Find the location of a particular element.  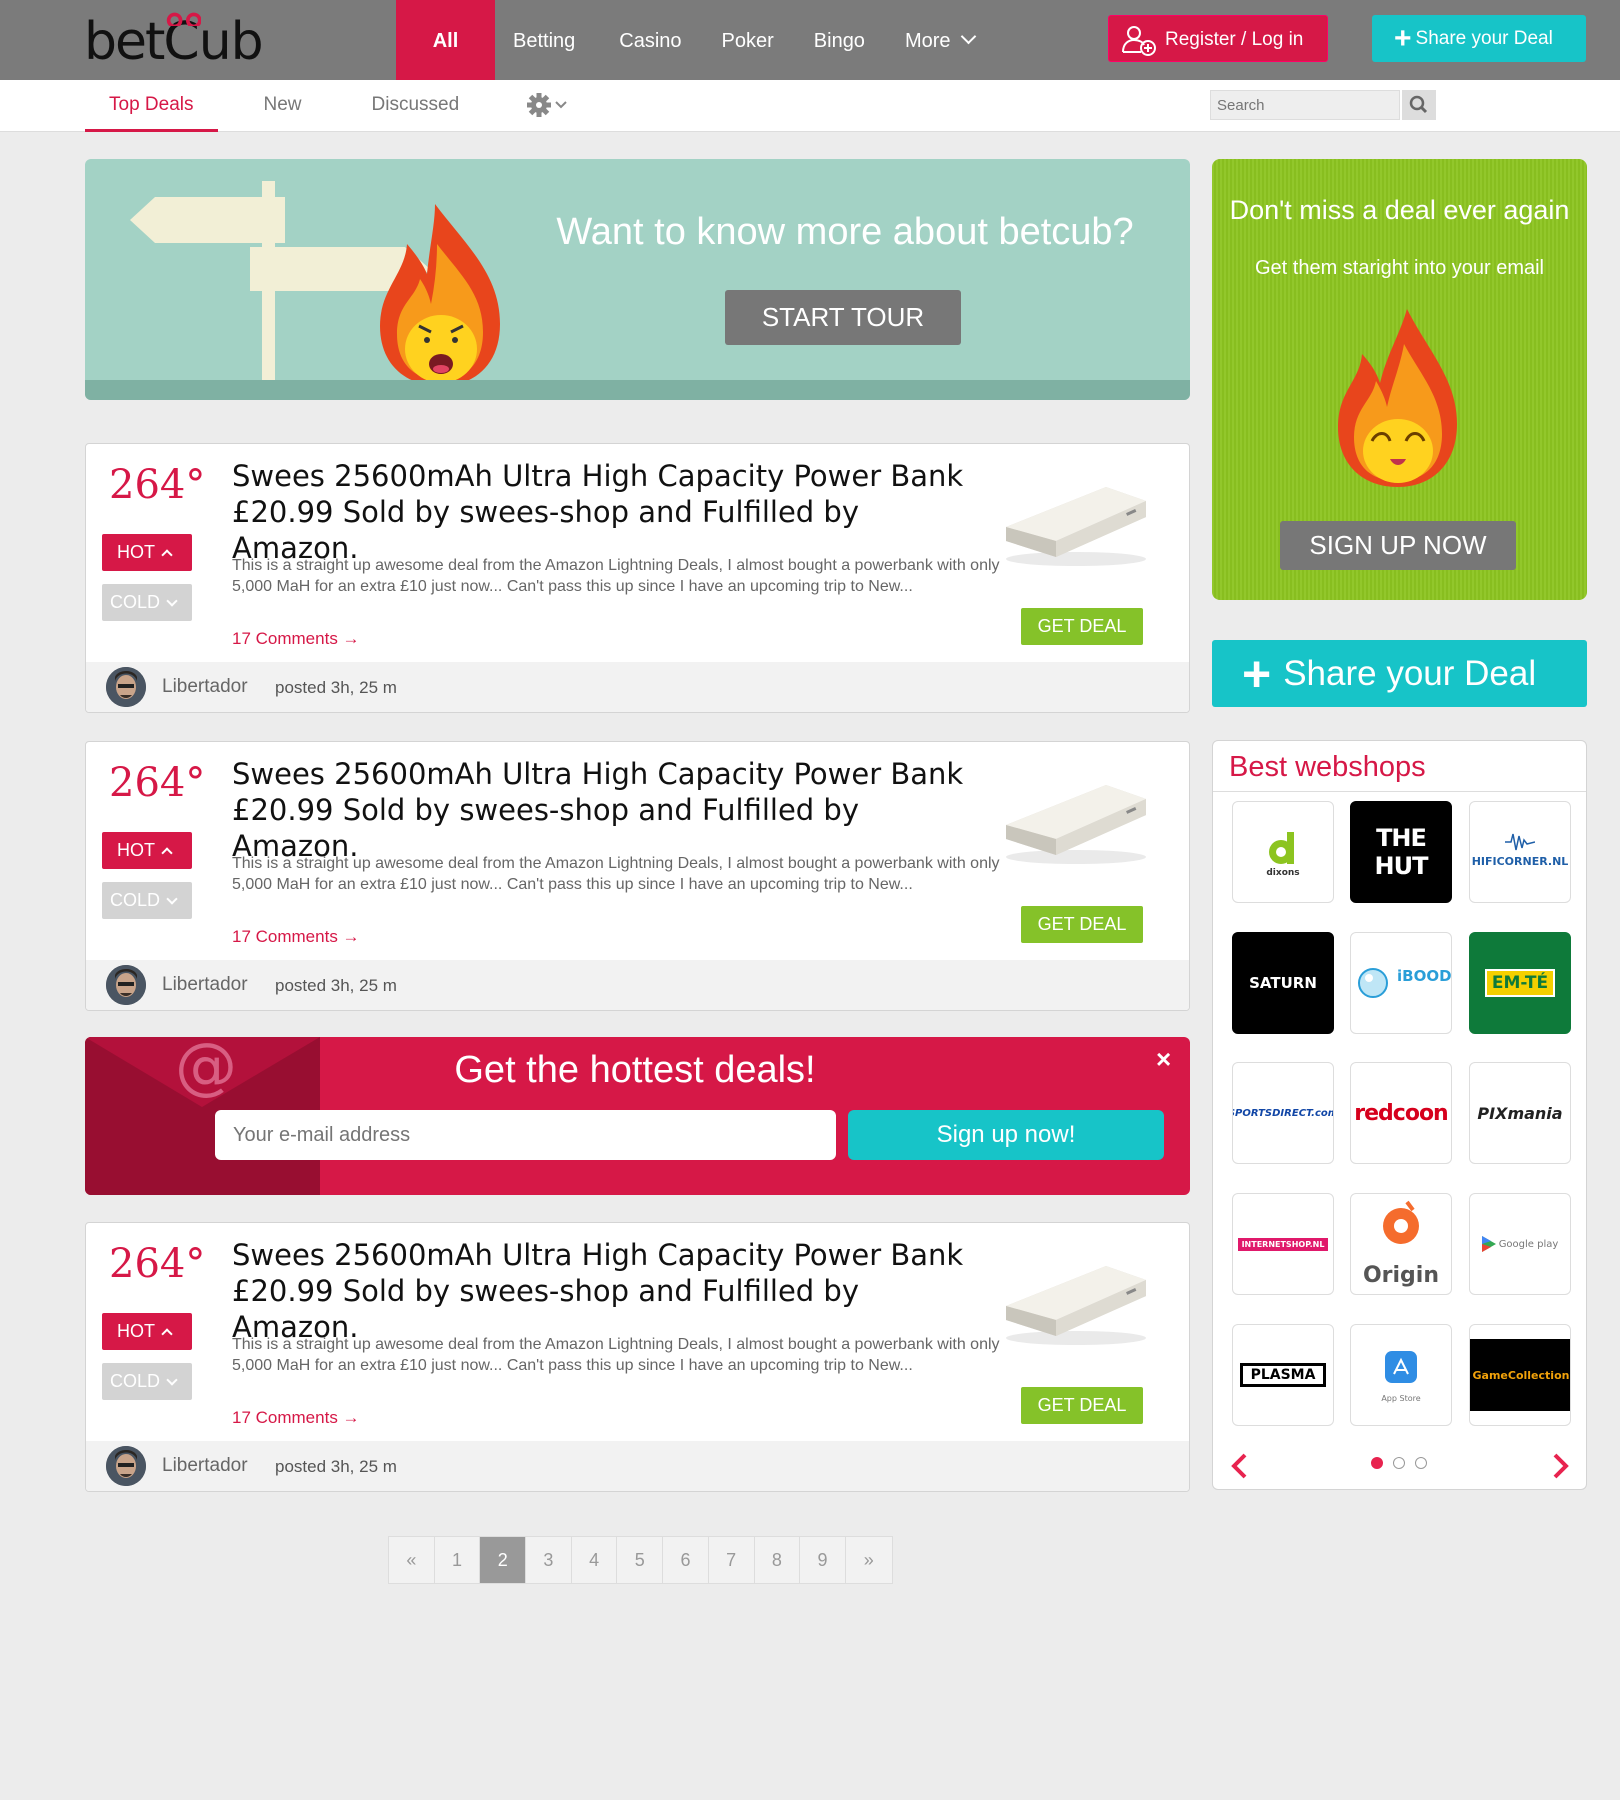

gamecollection-logo: GameCollection is located at coordinates (1520, 1375).